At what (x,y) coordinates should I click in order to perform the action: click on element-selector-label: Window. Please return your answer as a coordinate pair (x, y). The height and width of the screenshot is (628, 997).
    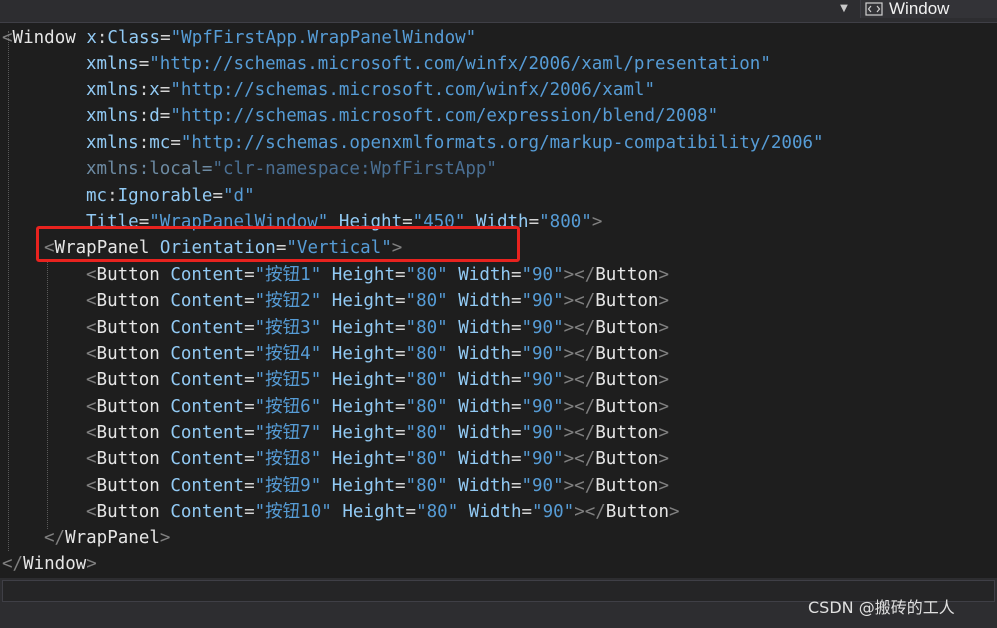
    Looking at the image, I should click on (919, 9).